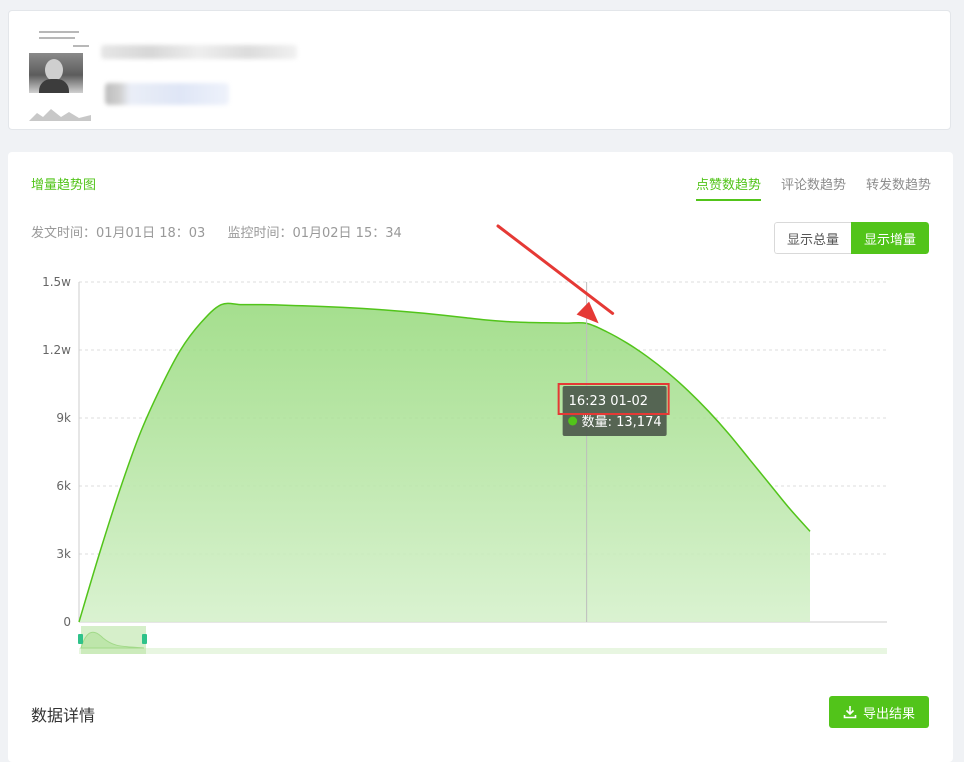  Describe the element at coordinates (482, 640) in the screenshot. I see `zoom-slider` at that location.